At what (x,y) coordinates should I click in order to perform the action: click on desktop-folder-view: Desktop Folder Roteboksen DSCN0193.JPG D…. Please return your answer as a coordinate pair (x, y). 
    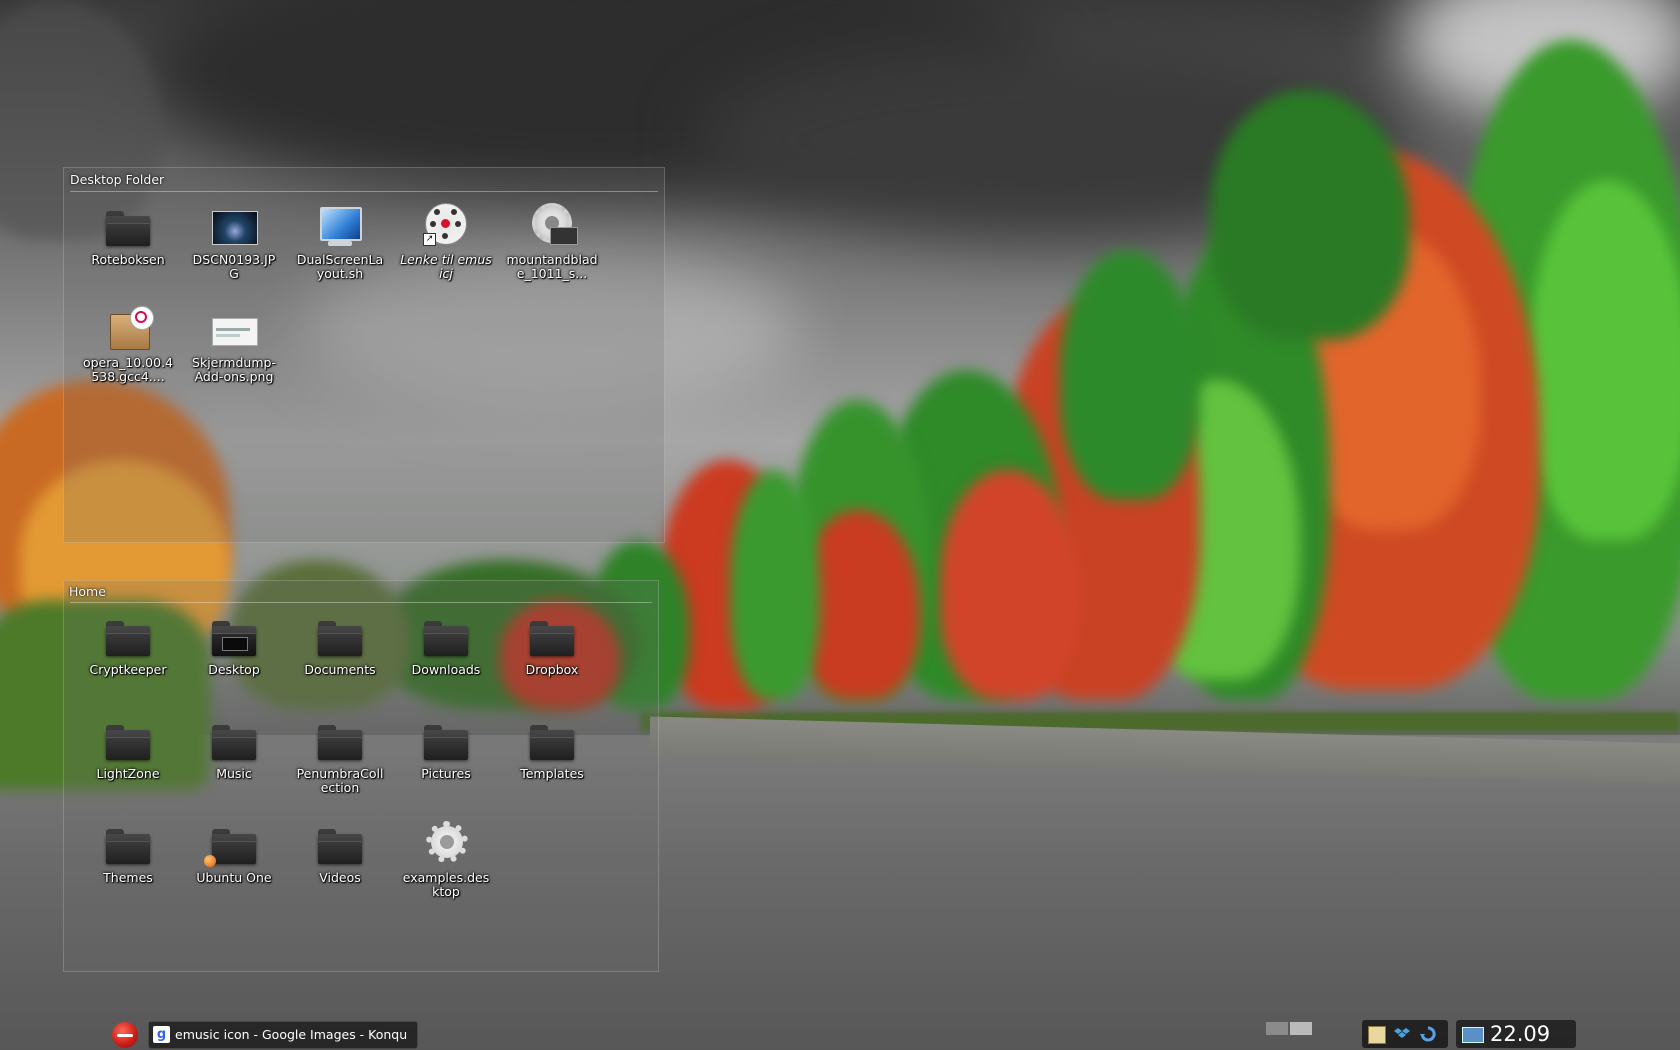
    Looking at the image, I should click on (364, 355).